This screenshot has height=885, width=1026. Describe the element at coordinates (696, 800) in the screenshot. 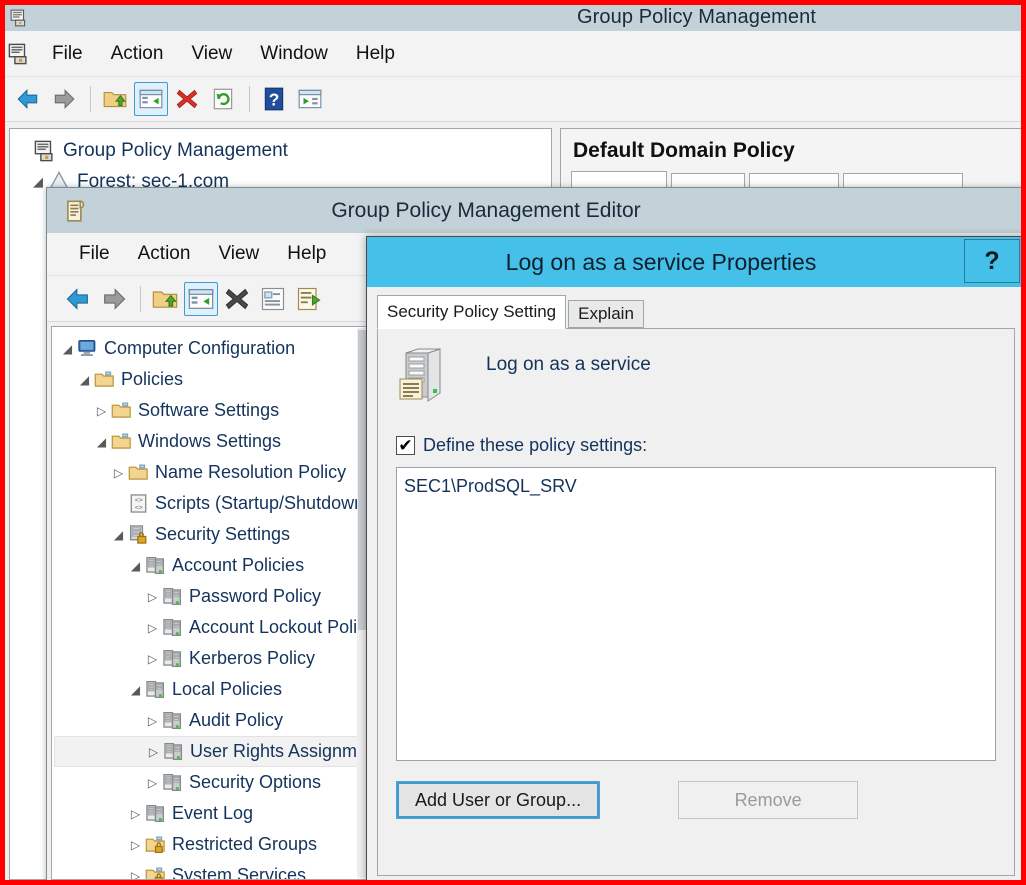

I see `dialog-button-row: Add User or Group... Remove` at that location.